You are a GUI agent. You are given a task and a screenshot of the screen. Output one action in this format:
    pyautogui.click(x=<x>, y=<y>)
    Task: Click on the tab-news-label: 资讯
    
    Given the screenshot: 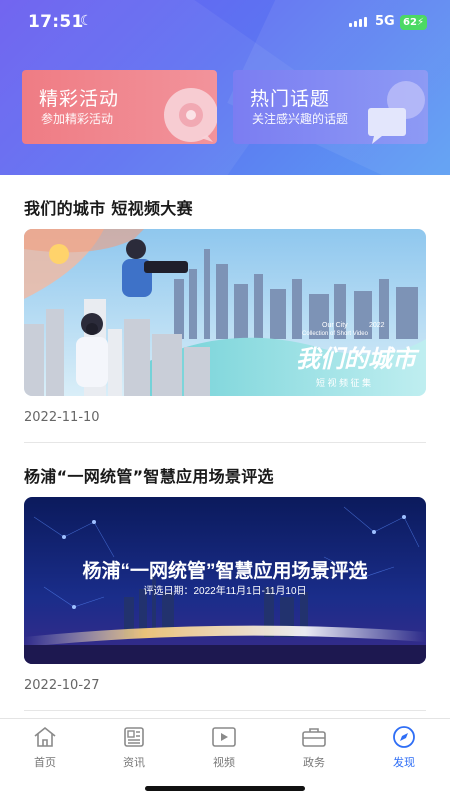 What is the action you would take?
    pyautogui.click(x=134, y=762)
    